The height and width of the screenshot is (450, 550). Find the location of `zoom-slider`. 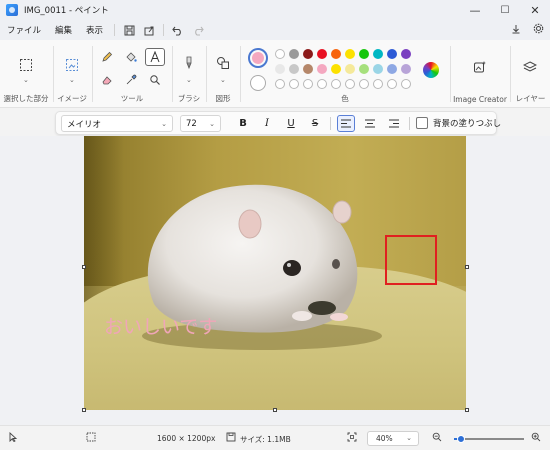

zoom-slider is located at coordinates (489, 439).